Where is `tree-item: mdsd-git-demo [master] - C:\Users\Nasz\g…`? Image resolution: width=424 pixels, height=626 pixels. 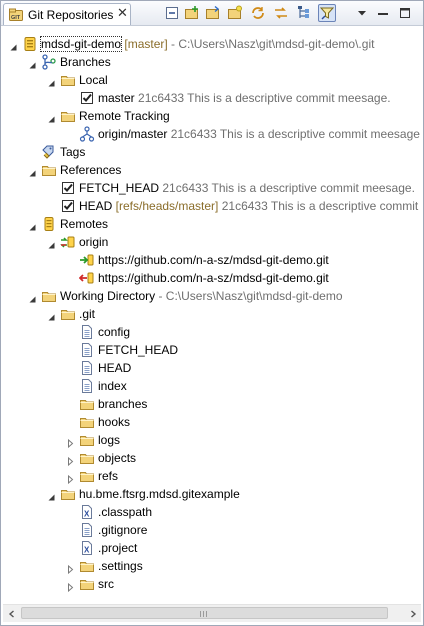 tree-item: mdsd-git-demo [master] - C:\Users\Nasz\g… is located at coordinates (212, 44).